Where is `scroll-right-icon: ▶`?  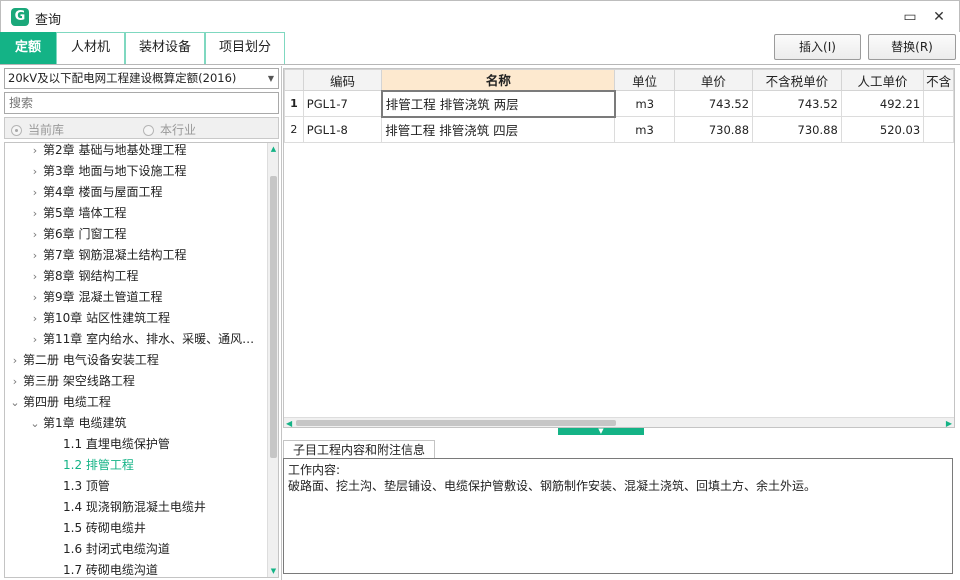 scroll-right-icon: ▶ is located at coordinates (949, 422).